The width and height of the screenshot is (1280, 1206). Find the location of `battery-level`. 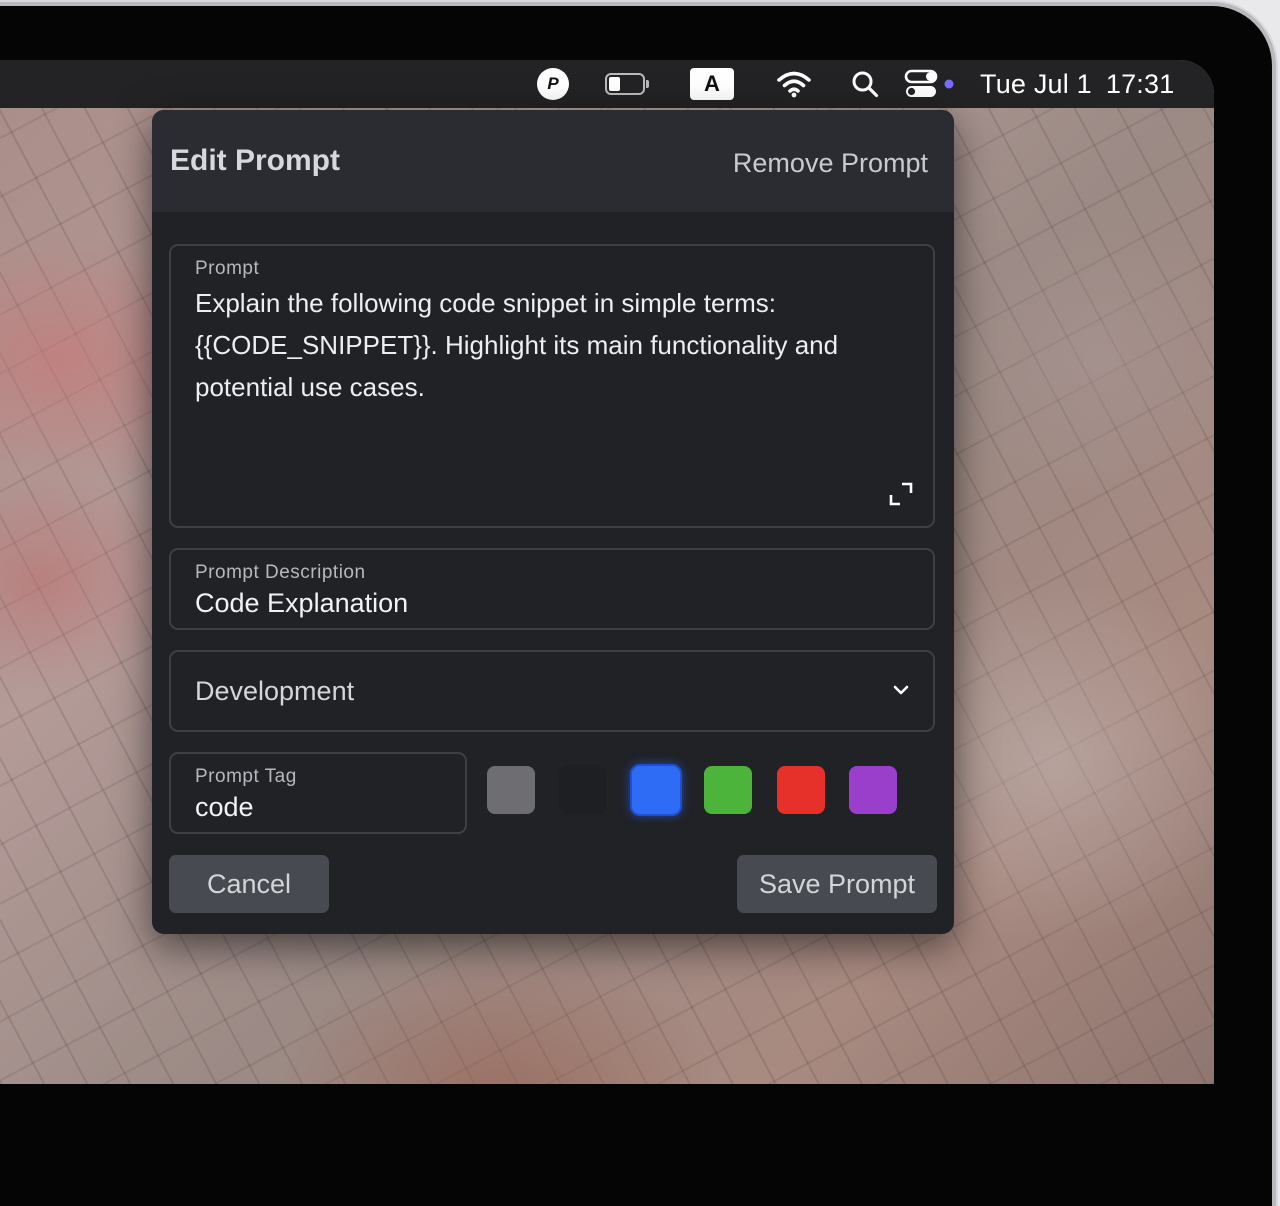

battery-level is located at coordinates (614, 84).